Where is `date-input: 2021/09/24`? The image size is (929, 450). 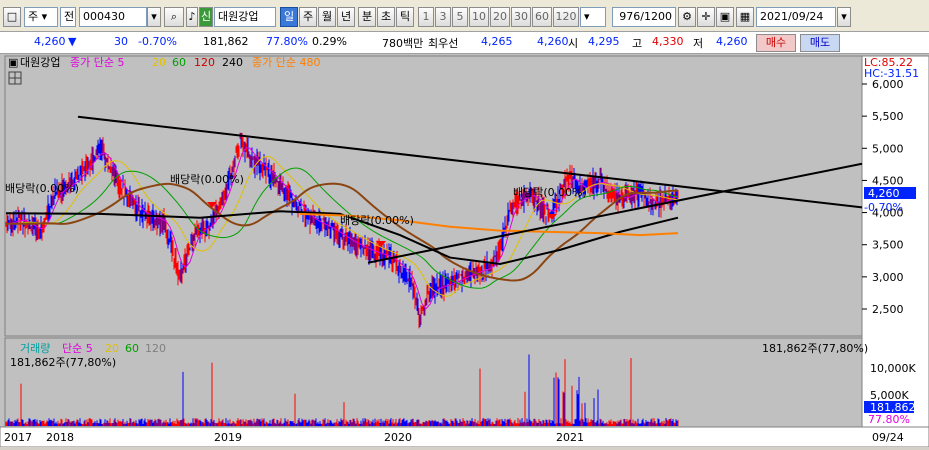
date-input: 2021/09/24 is located at coordinates (796, 17).